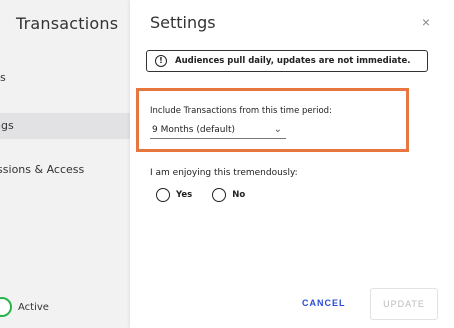 The width and height of the screenshot is (454, 328). I want to click on status-circle-icon, so click(6, 307).